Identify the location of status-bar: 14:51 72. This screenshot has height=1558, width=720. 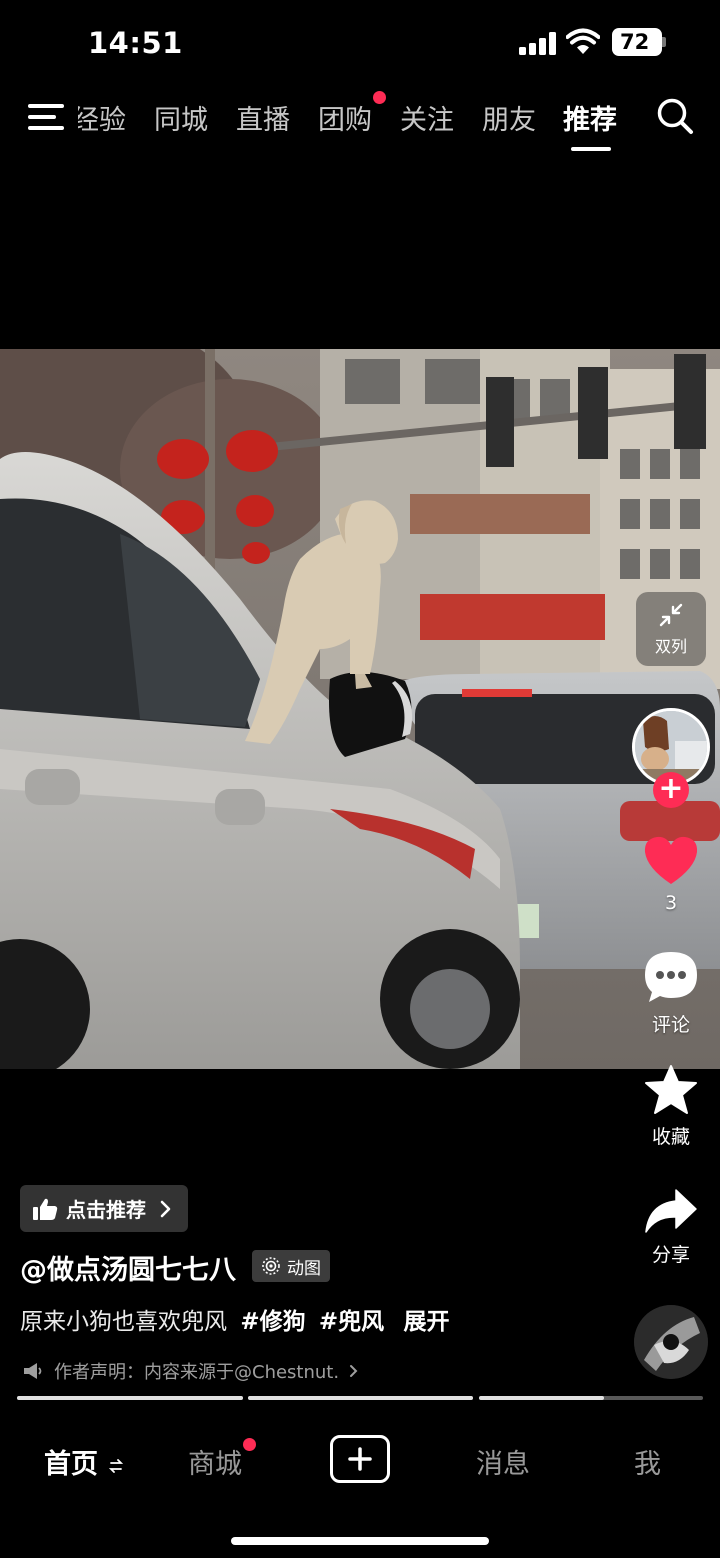
(360, 43).